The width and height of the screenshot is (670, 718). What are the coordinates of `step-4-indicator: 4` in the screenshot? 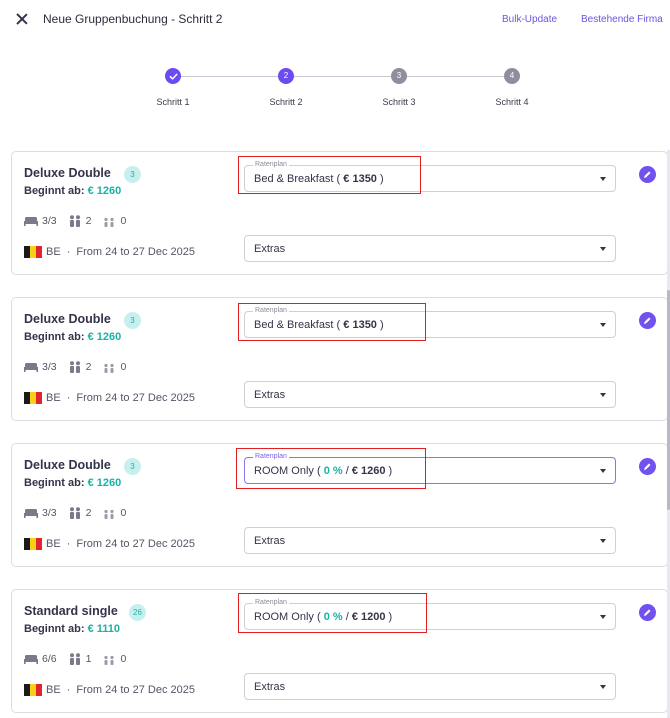 It's located at (512, 76).